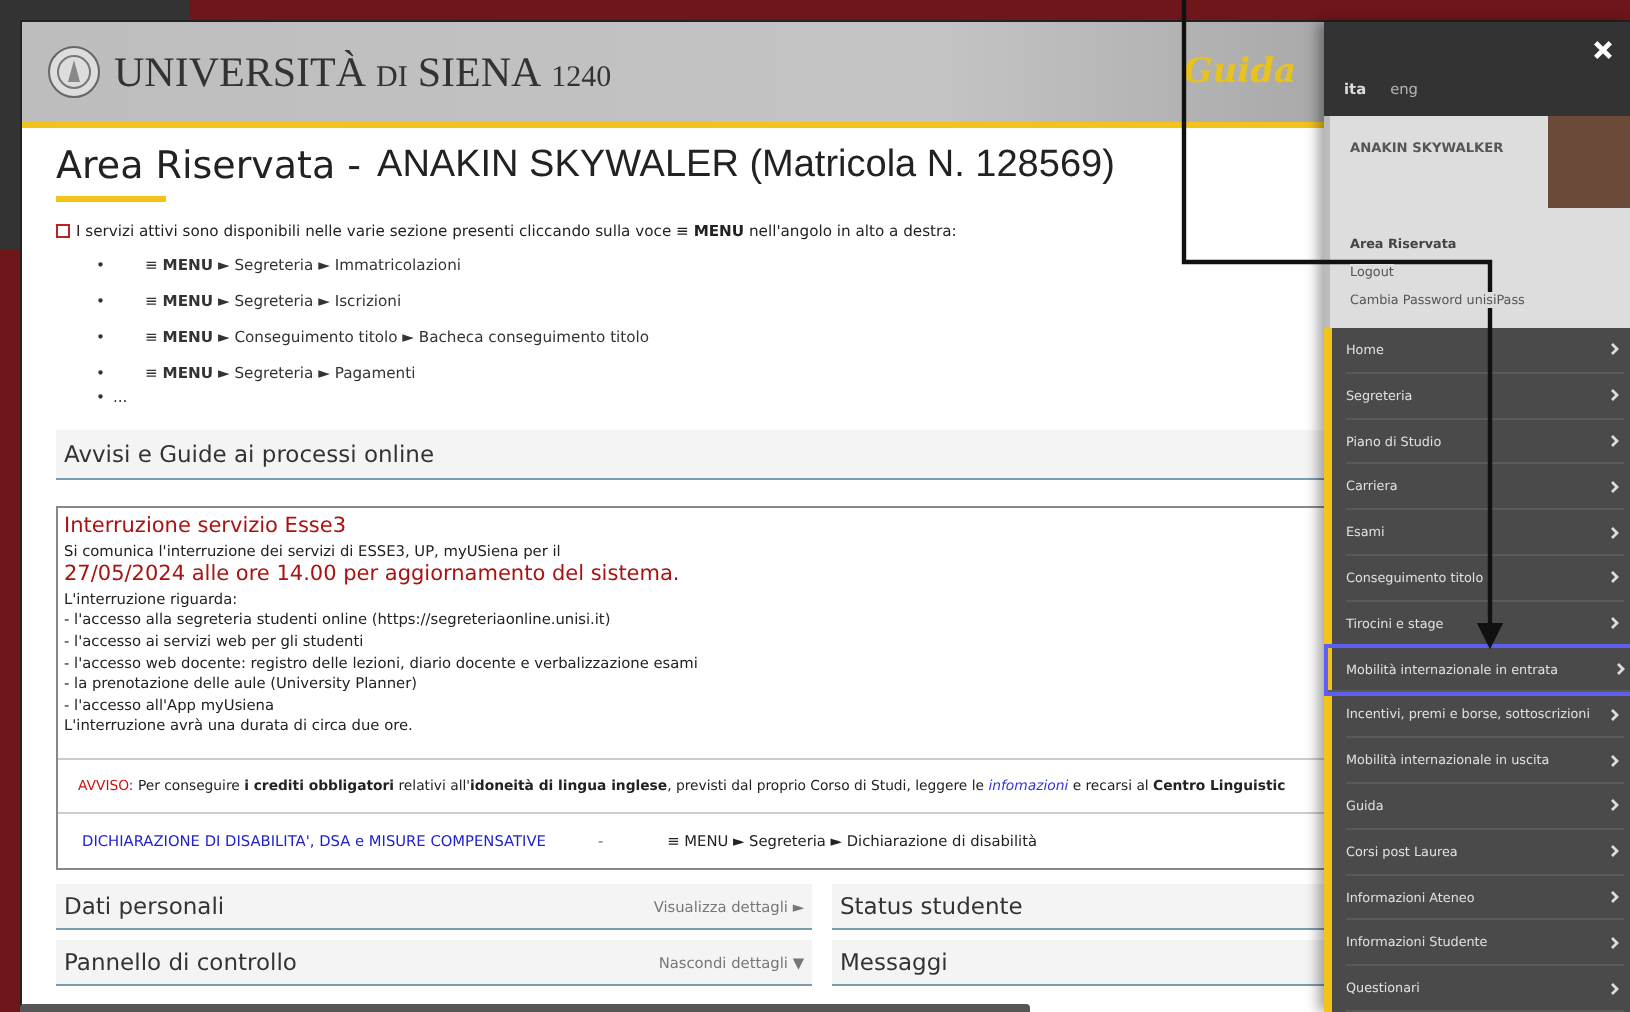 This screenshot has width=1630, height=1012. What do you see at coordinates (144, 906) in the screenshot?
I see `panel-title: Dati personali` at bounding box center [144, 906].